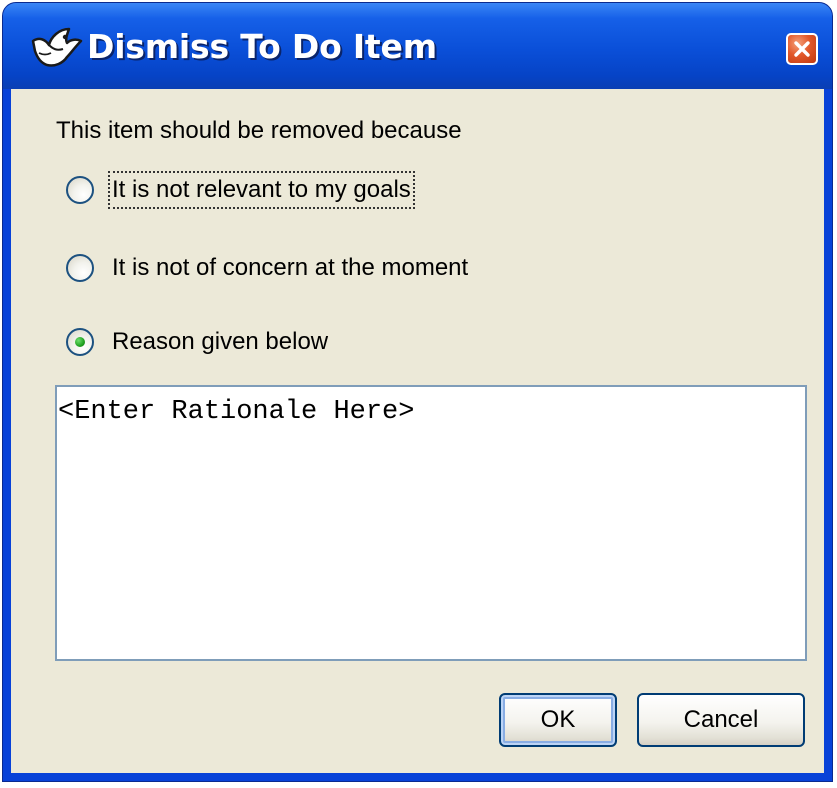 This screenshot has width=837, height=788. What do you see at coordinates (262, 46) in the screenshot?
I see `window-title: Dismiss To Do Item` at bounding box center [262, 46].